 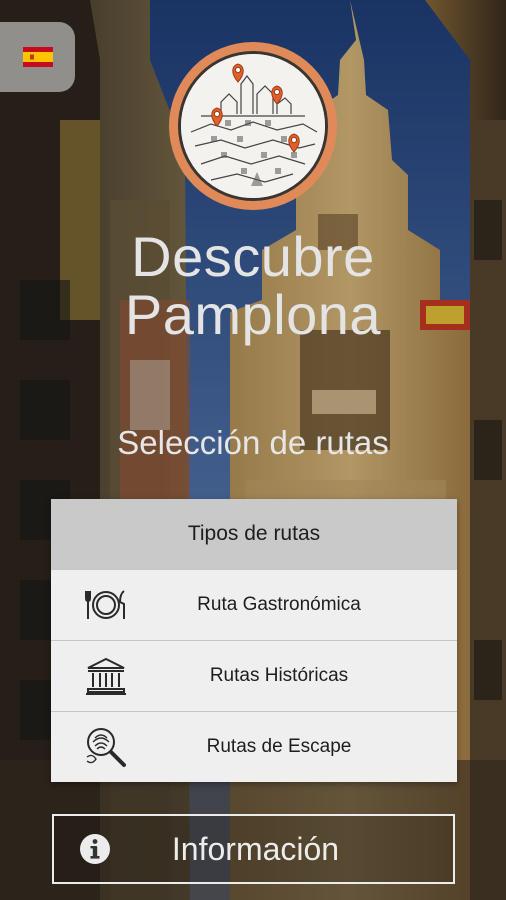 I want to click on route-item-historic: Rutas Históricas, so click(x=254, y=675).